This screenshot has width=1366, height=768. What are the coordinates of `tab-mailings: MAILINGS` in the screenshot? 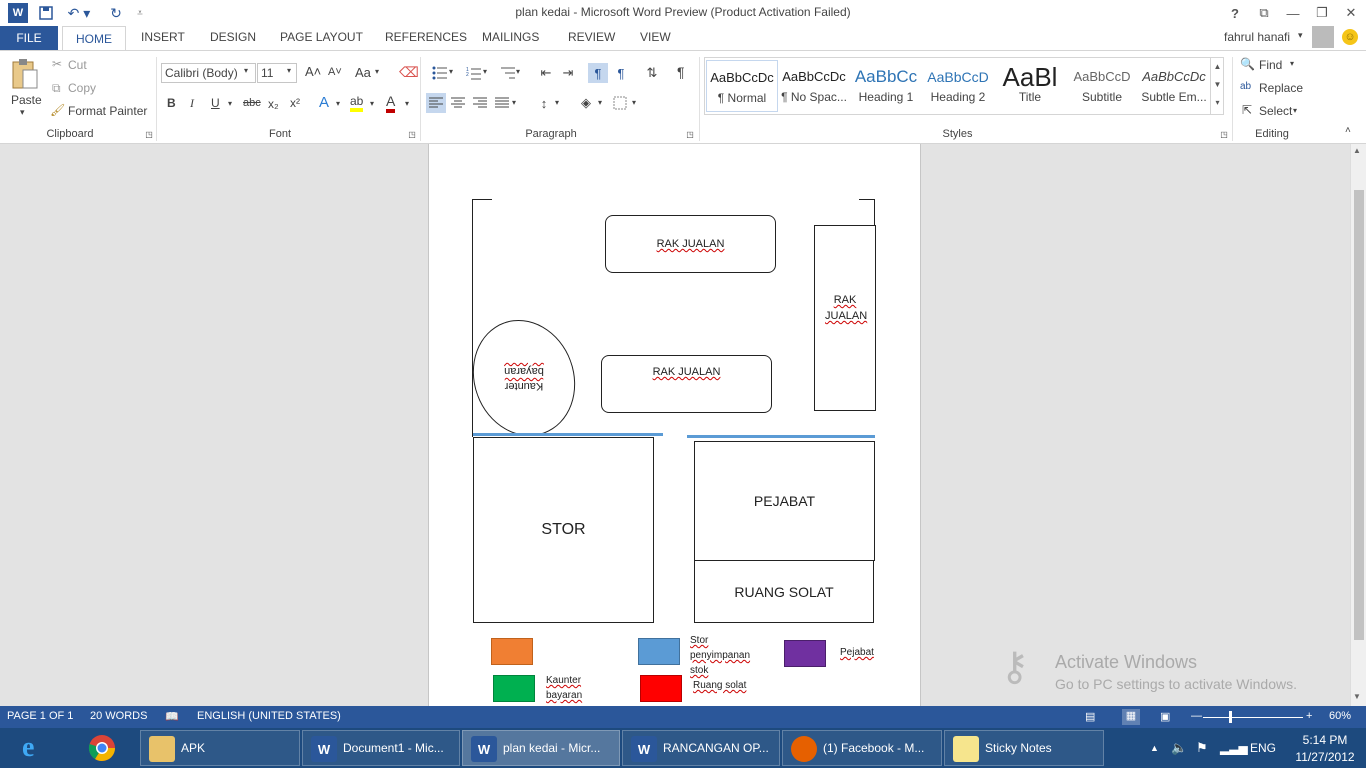 It's located at (510, 37).